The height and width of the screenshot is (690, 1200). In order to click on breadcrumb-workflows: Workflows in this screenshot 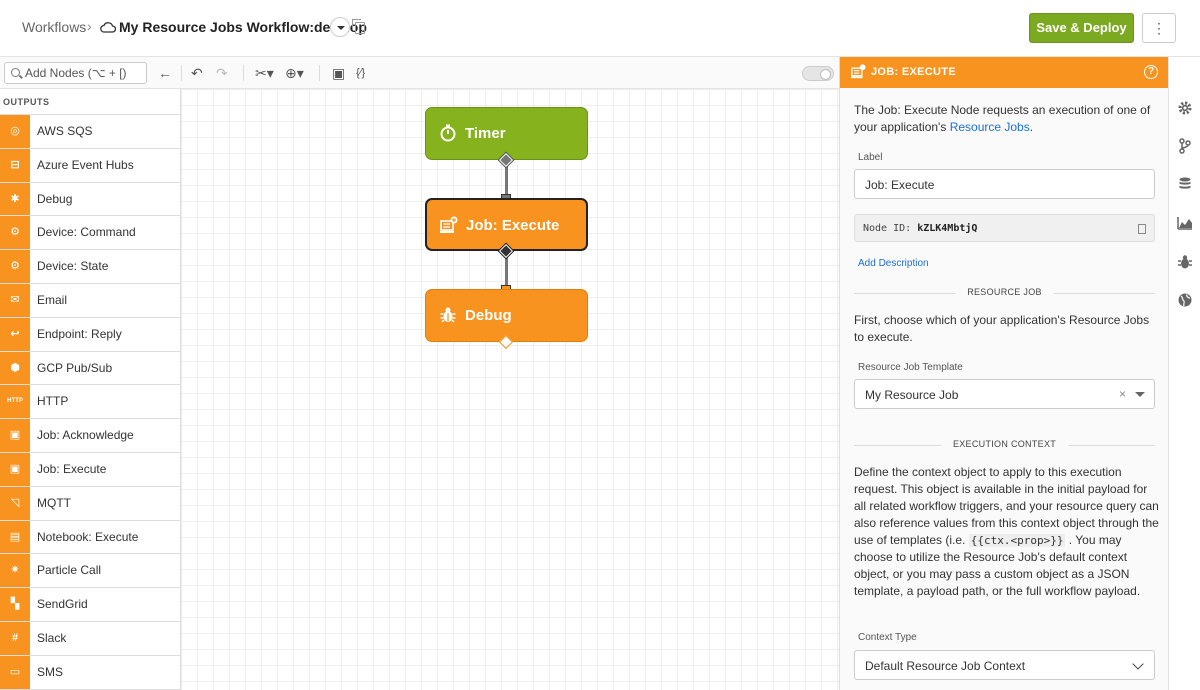, I will do `click(54, 27)`.